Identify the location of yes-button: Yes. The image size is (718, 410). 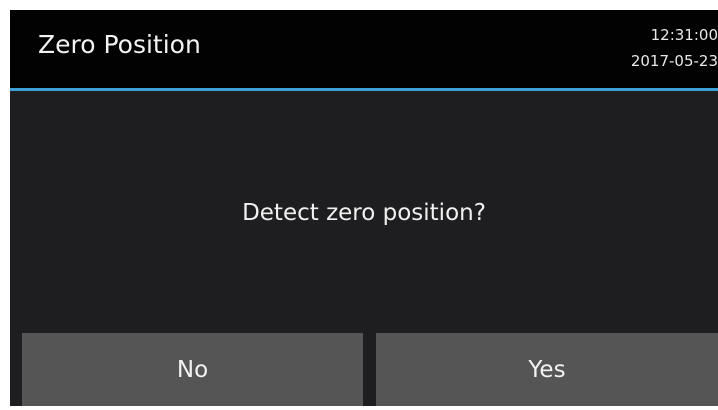
(547, 369).